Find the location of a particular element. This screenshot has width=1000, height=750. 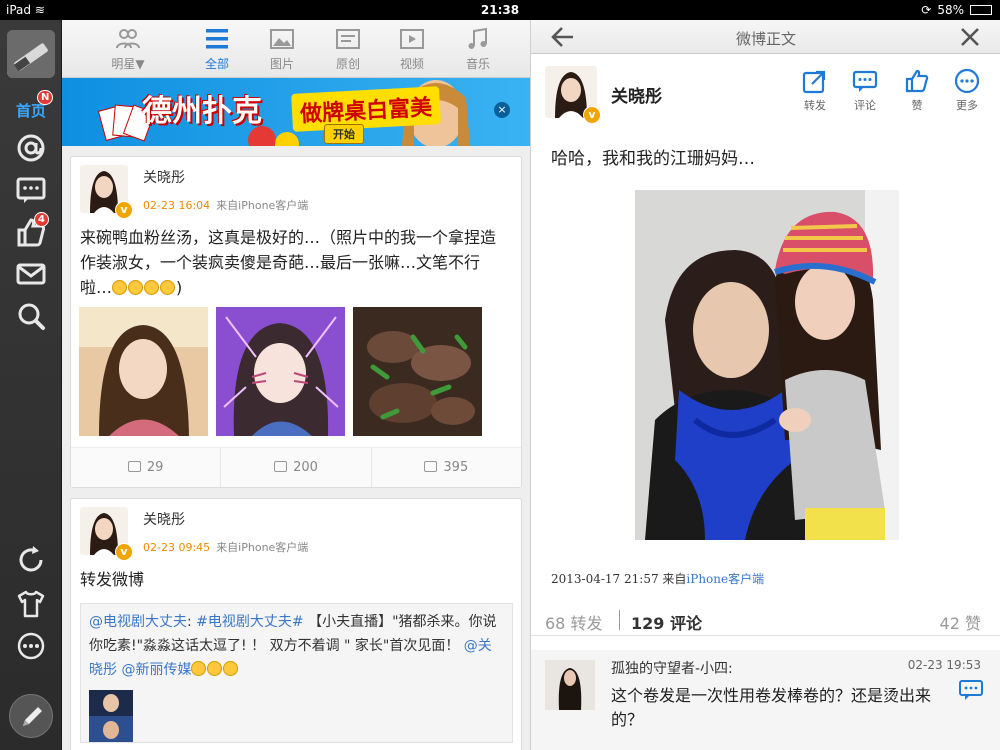

comment-button: 200 is located at coordinates (296, 467).